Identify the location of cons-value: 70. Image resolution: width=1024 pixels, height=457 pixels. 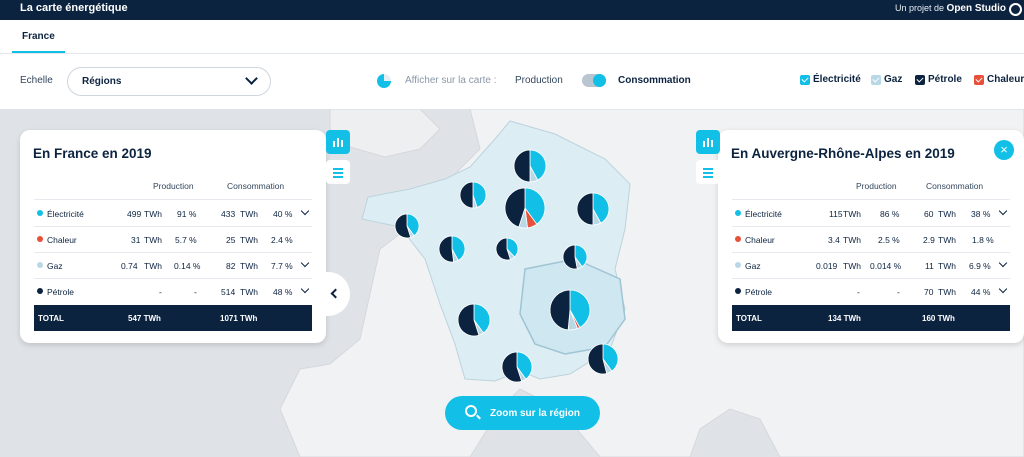
(929, 292).